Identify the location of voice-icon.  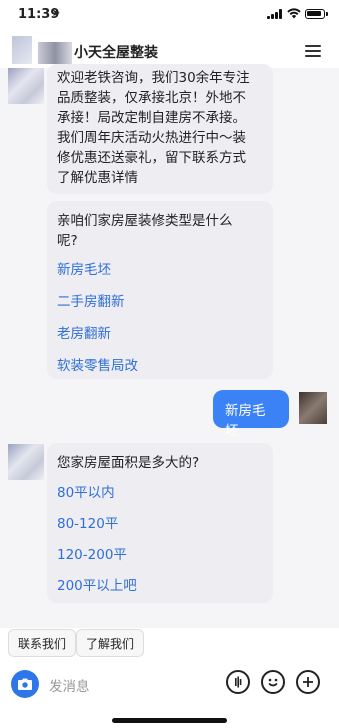
(238, 682).